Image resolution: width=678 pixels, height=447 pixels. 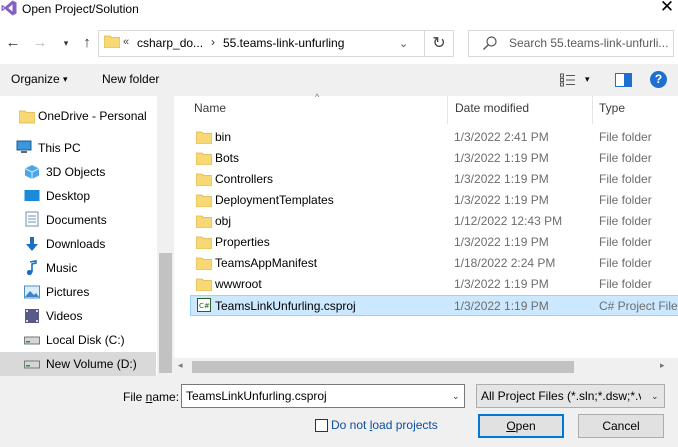 What do you see at coordinates (434, 179) in the screenshot?
I see `table-row: Controllers 1/3/2022 1:19 PM File folder` at bounding box center [434, 179].